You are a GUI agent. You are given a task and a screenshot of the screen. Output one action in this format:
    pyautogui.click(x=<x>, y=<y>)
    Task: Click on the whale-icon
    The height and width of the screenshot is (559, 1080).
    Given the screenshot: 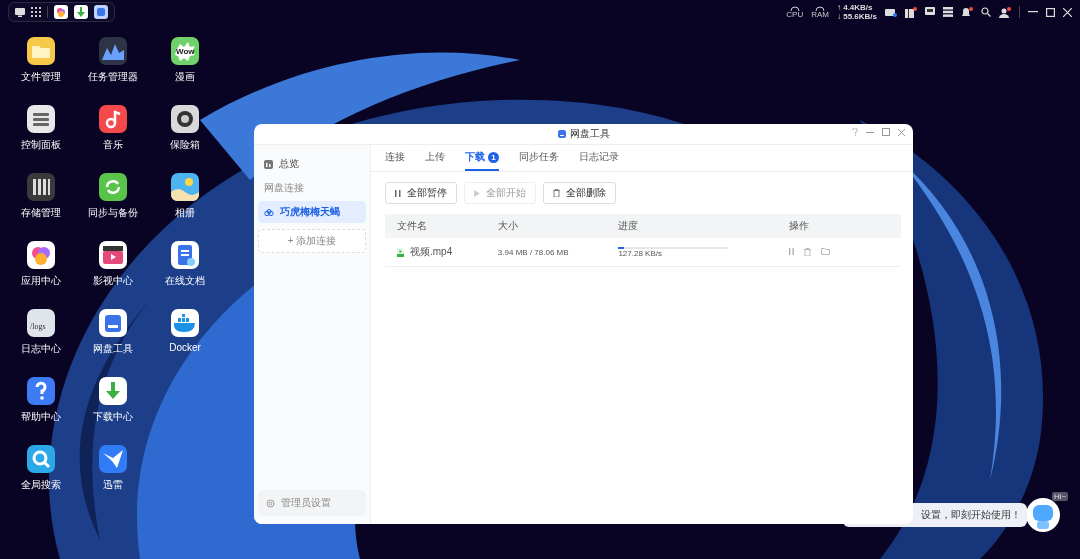 What is the action you would take?
    pyautogui.click(x=185, y=323)
    